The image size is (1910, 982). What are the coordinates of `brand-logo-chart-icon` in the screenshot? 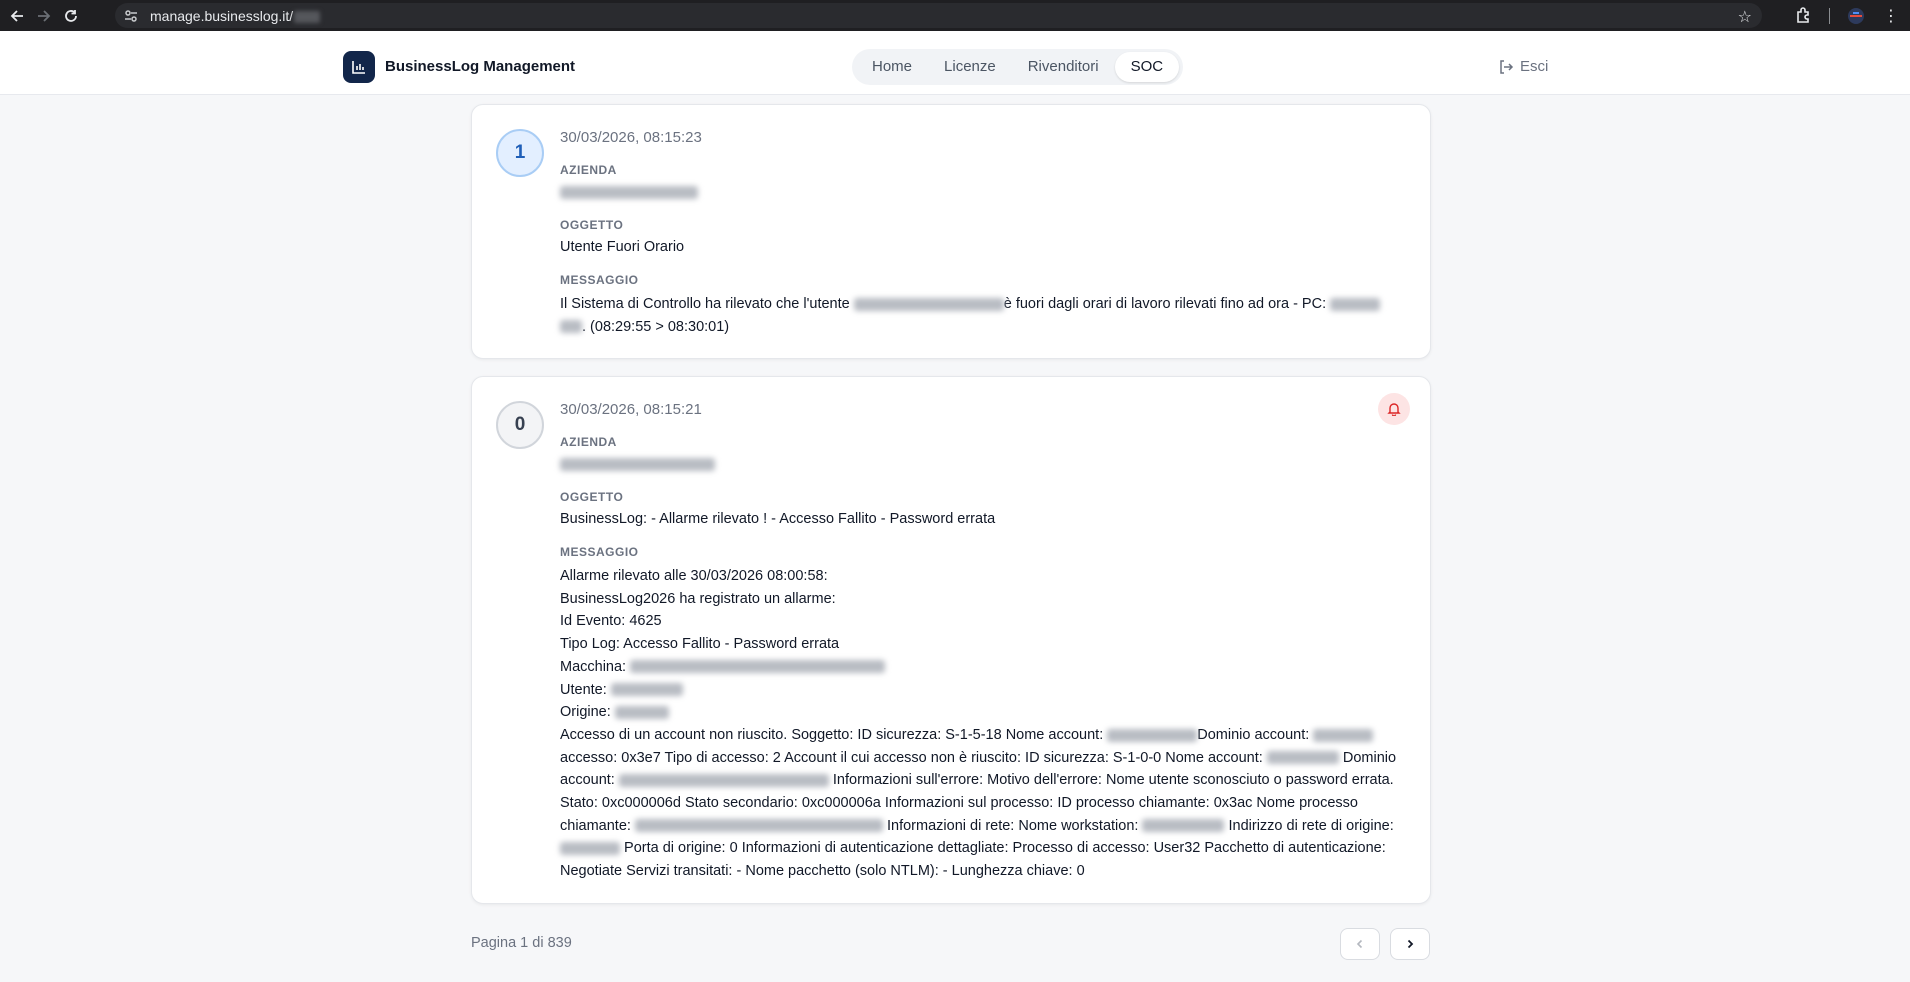 It's located at (359, 67).